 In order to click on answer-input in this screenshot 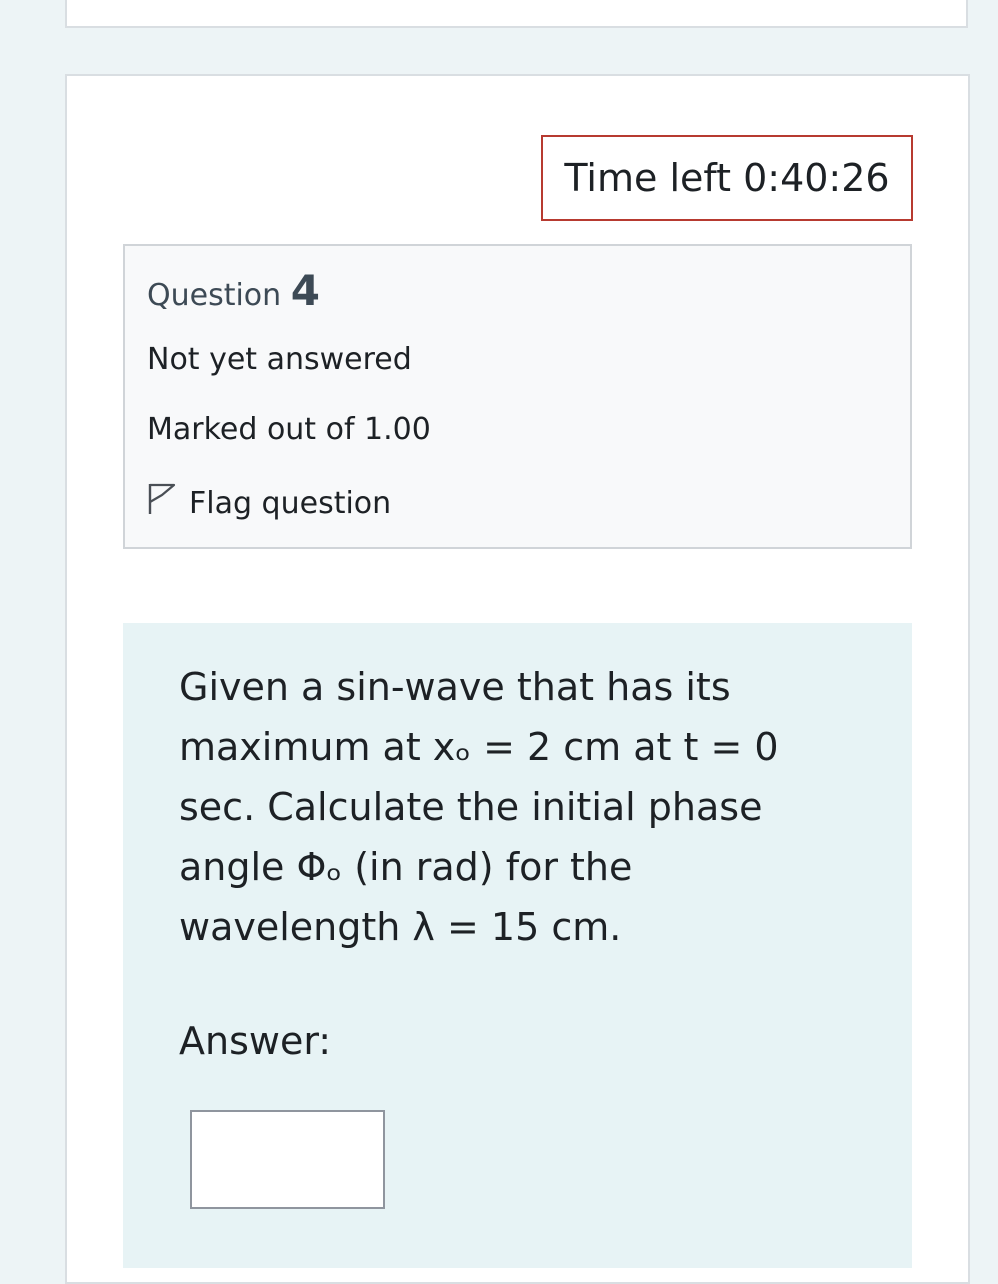, I will do `click(287, 1159)`.